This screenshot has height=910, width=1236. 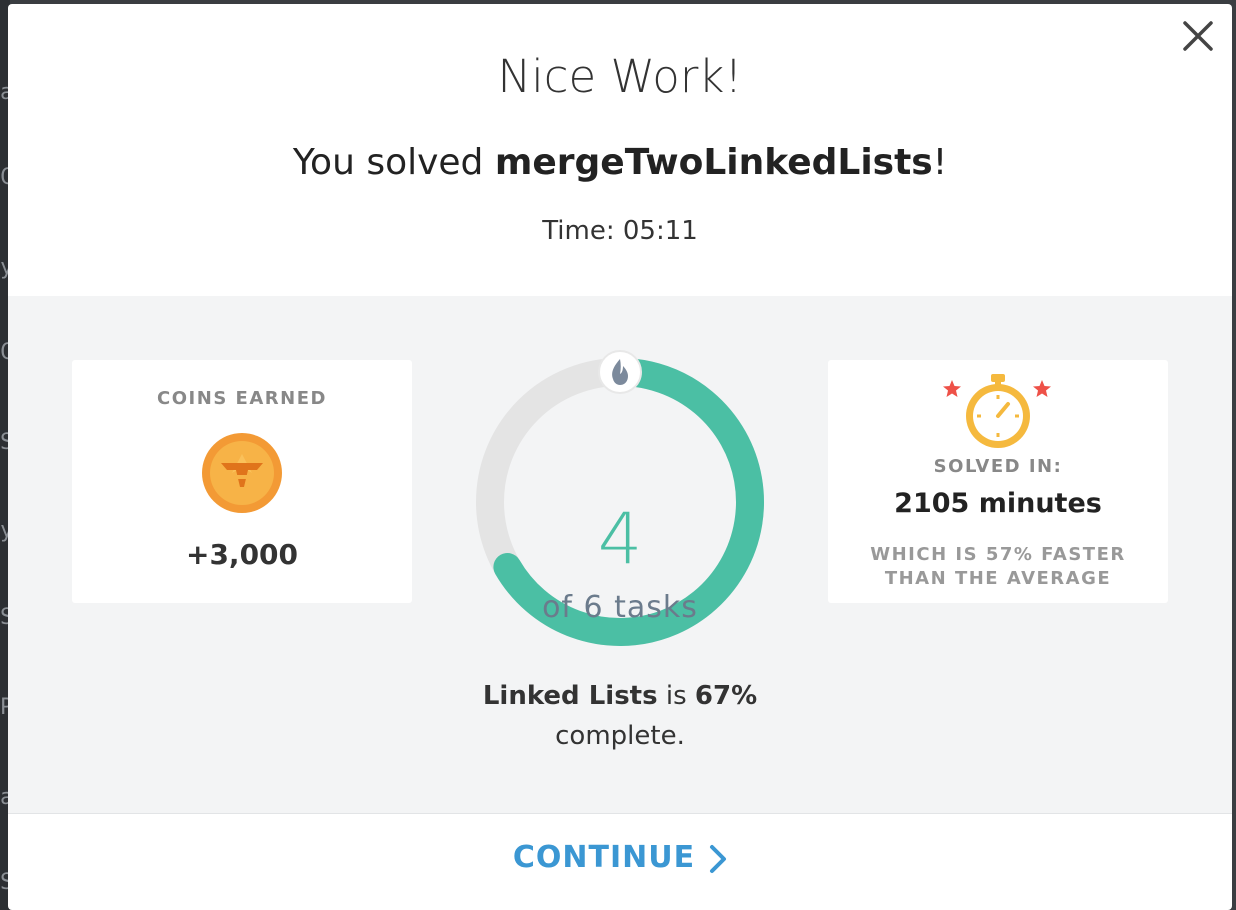 I want to click on faster-comparison-line1: WHICH IS 57% FASTER, so click(x=998, y=554).